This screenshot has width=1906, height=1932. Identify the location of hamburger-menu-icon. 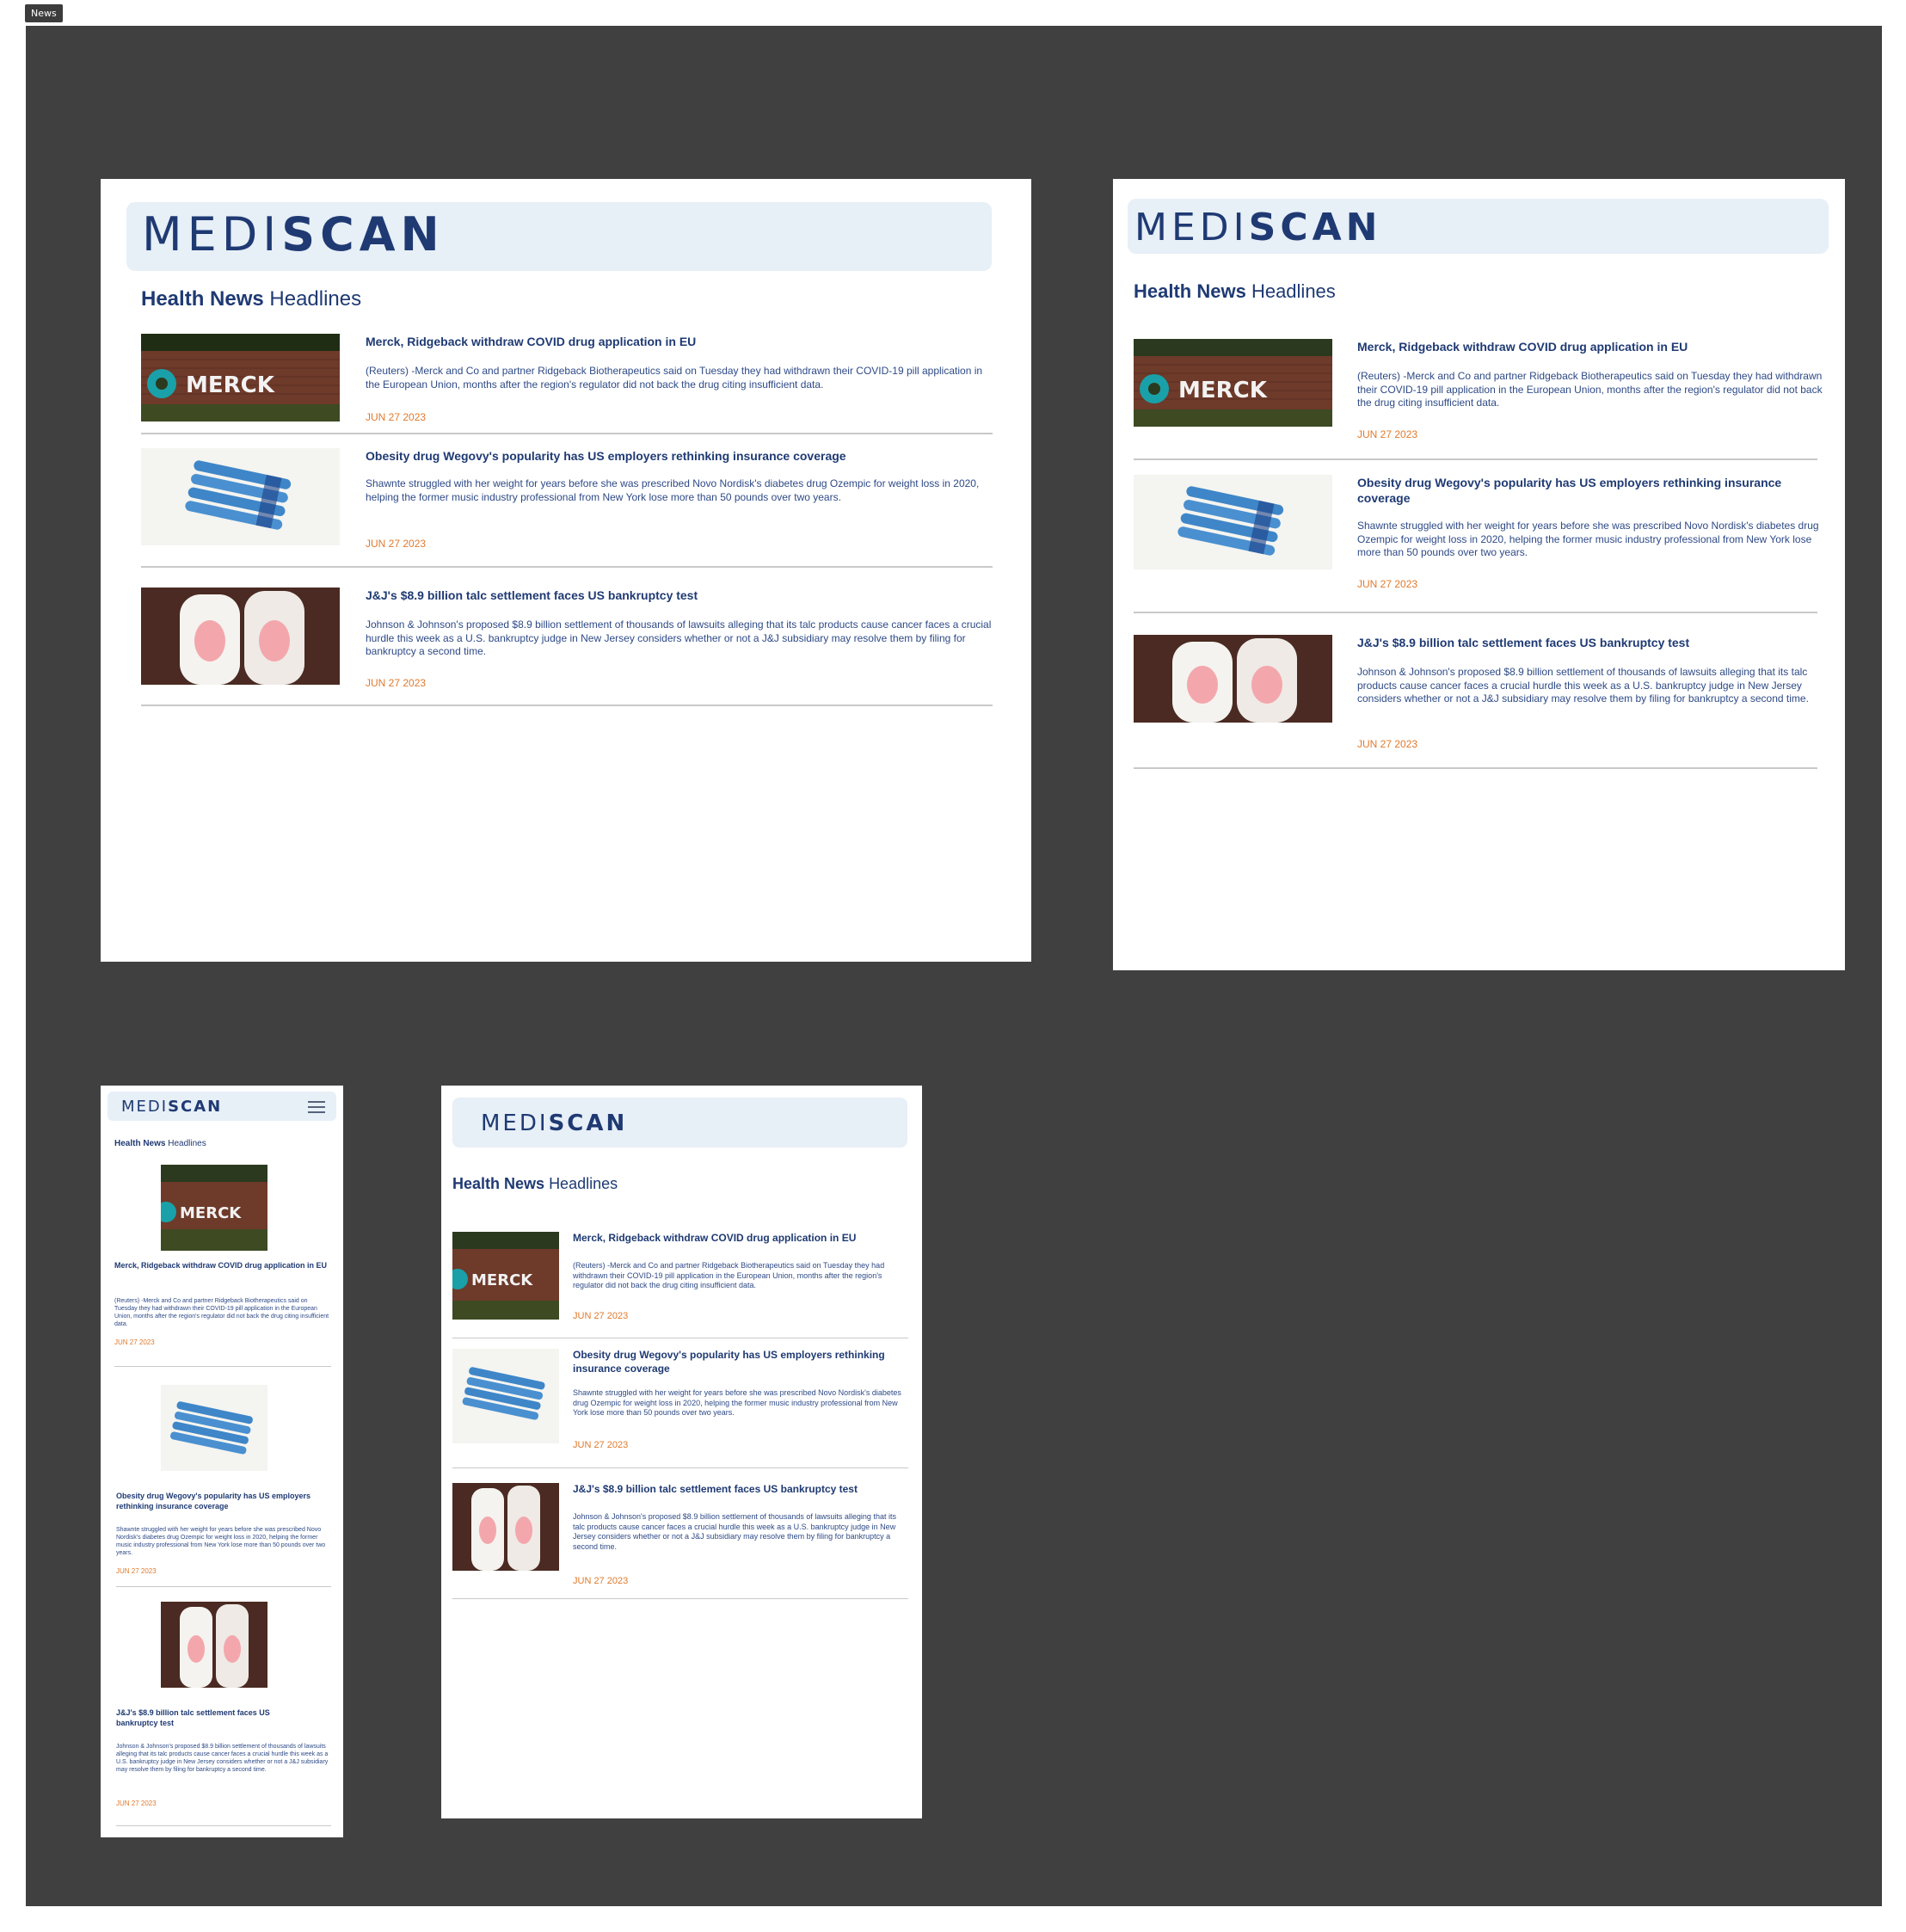
(316, 1109).